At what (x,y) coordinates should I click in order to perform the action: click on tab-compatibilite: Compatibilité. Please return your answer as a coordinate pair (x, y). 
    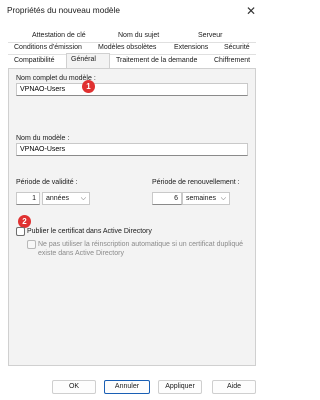
    Looking at the image, I should click on (38, 61).